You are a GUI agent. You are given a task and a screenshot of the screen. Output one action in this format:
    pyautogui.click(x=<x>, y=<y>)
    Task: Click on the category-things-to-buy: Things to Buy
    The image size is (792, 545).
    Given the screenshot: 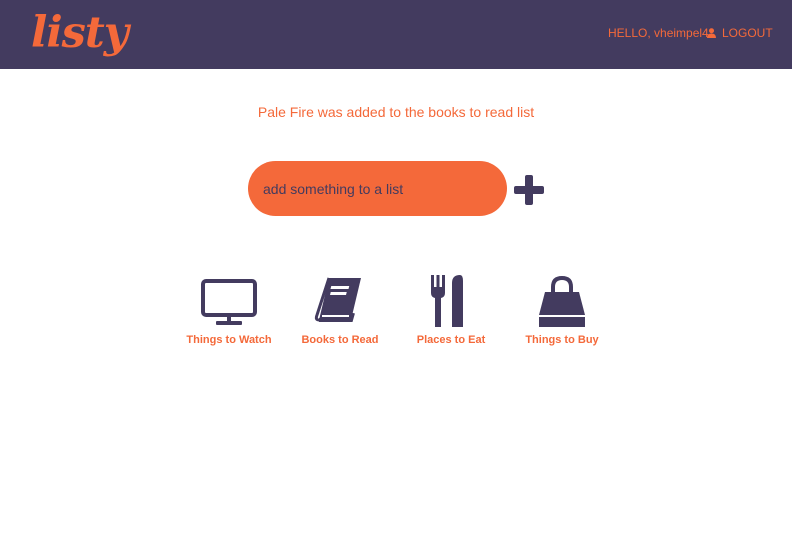 What is the action you would take?
    pyautogui.click(x=562, y=311)
    